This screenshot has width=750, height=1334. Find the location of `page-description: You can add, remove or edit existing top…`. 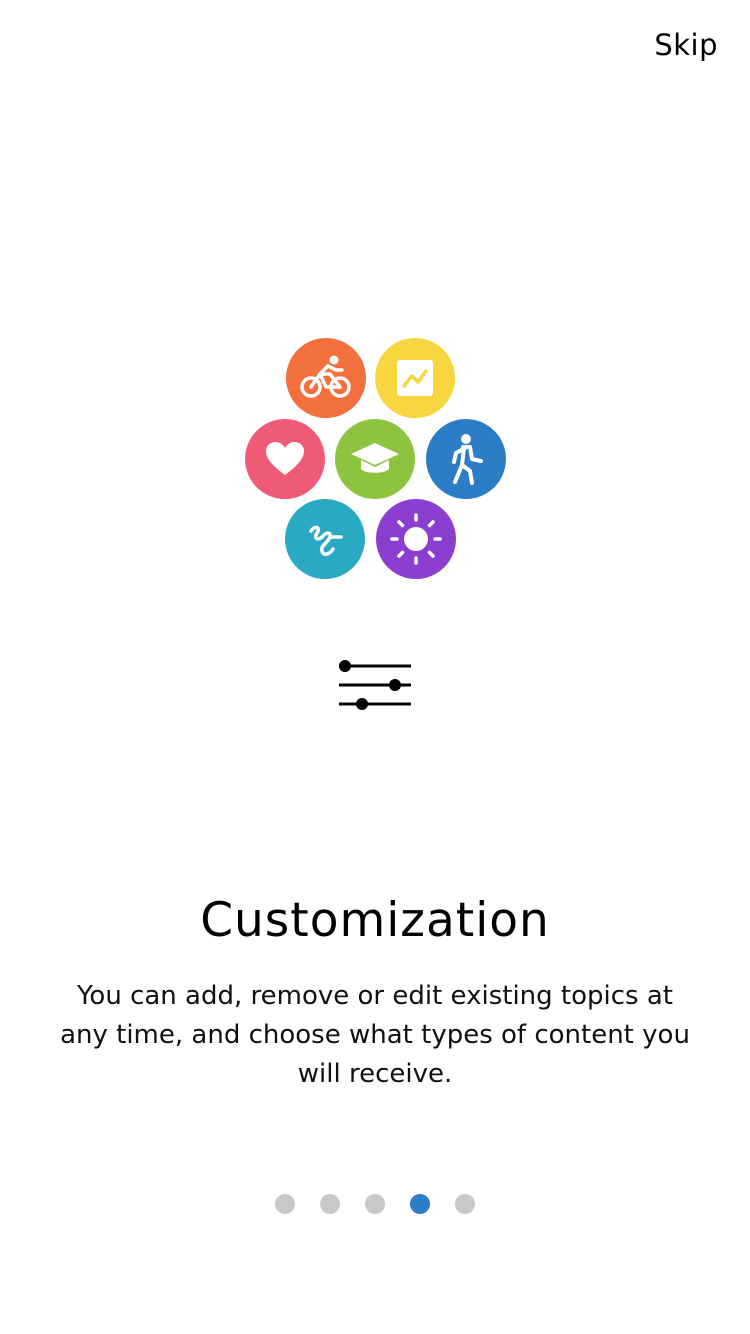

page-description: You can add, remove or edit existing top… is located at coordinates (375, 1035).